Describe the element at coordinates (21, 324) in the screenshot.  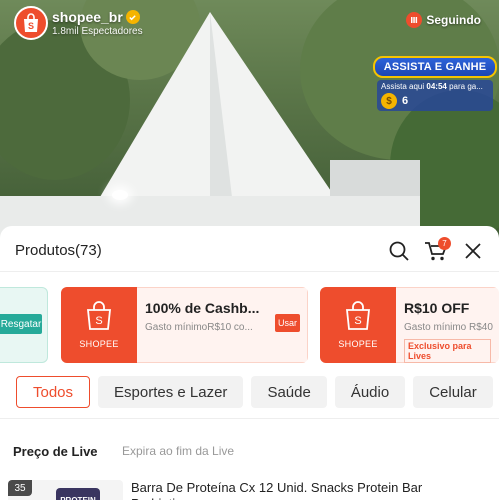
I see `redeem-button: Resgatar` at that location.